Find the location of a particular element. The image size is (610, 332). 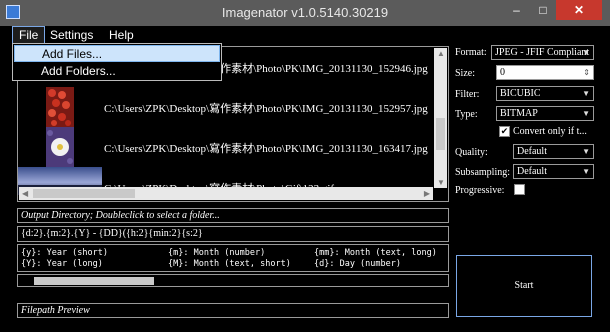

filter-value: BICUBIC is located at coordinates (520, 93).